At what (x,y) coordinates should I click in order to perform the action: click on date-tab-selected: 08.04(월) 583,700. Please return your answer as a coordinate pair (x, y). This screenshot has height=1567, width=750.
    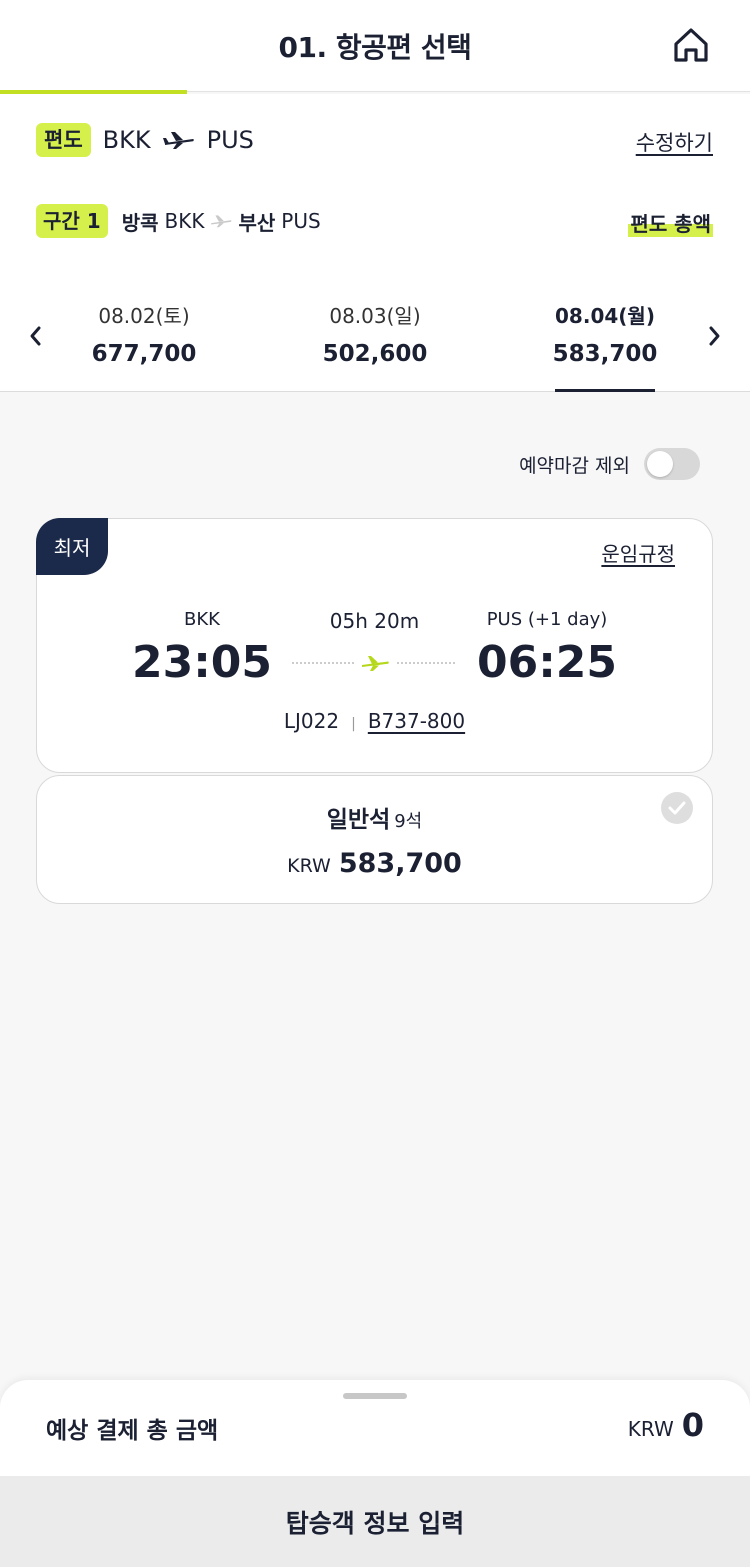
    Looking at the image, I should click on (605, 346).